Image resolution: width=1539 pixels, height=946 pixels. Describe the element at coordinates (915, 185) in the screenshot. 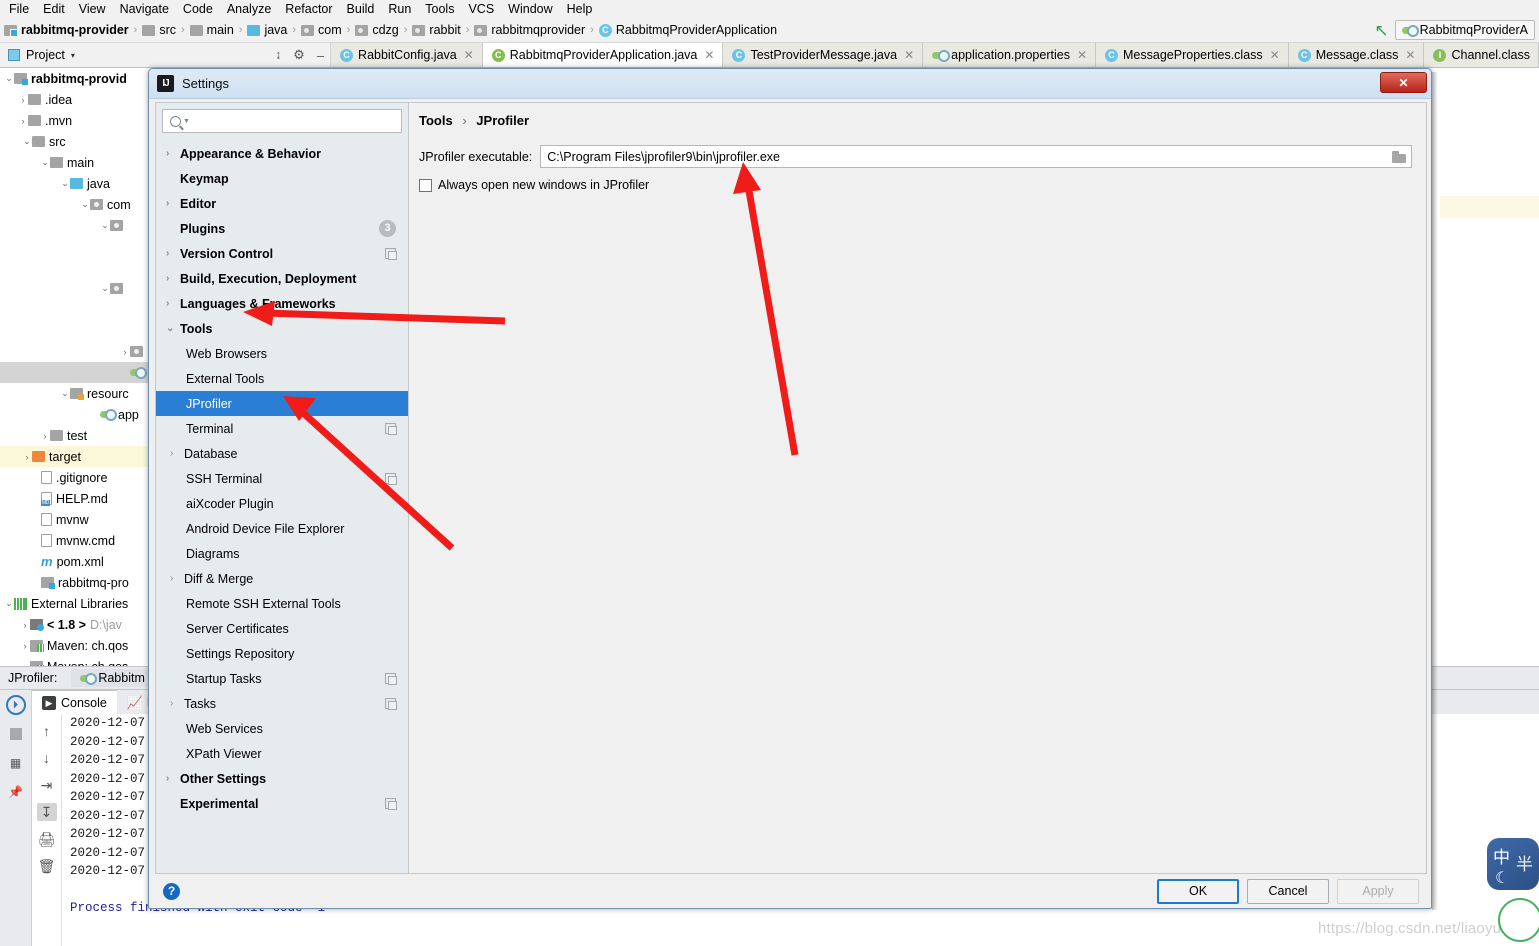

I see `always-open-new-windows-row: Always open new windows in JProfiler` at that location.